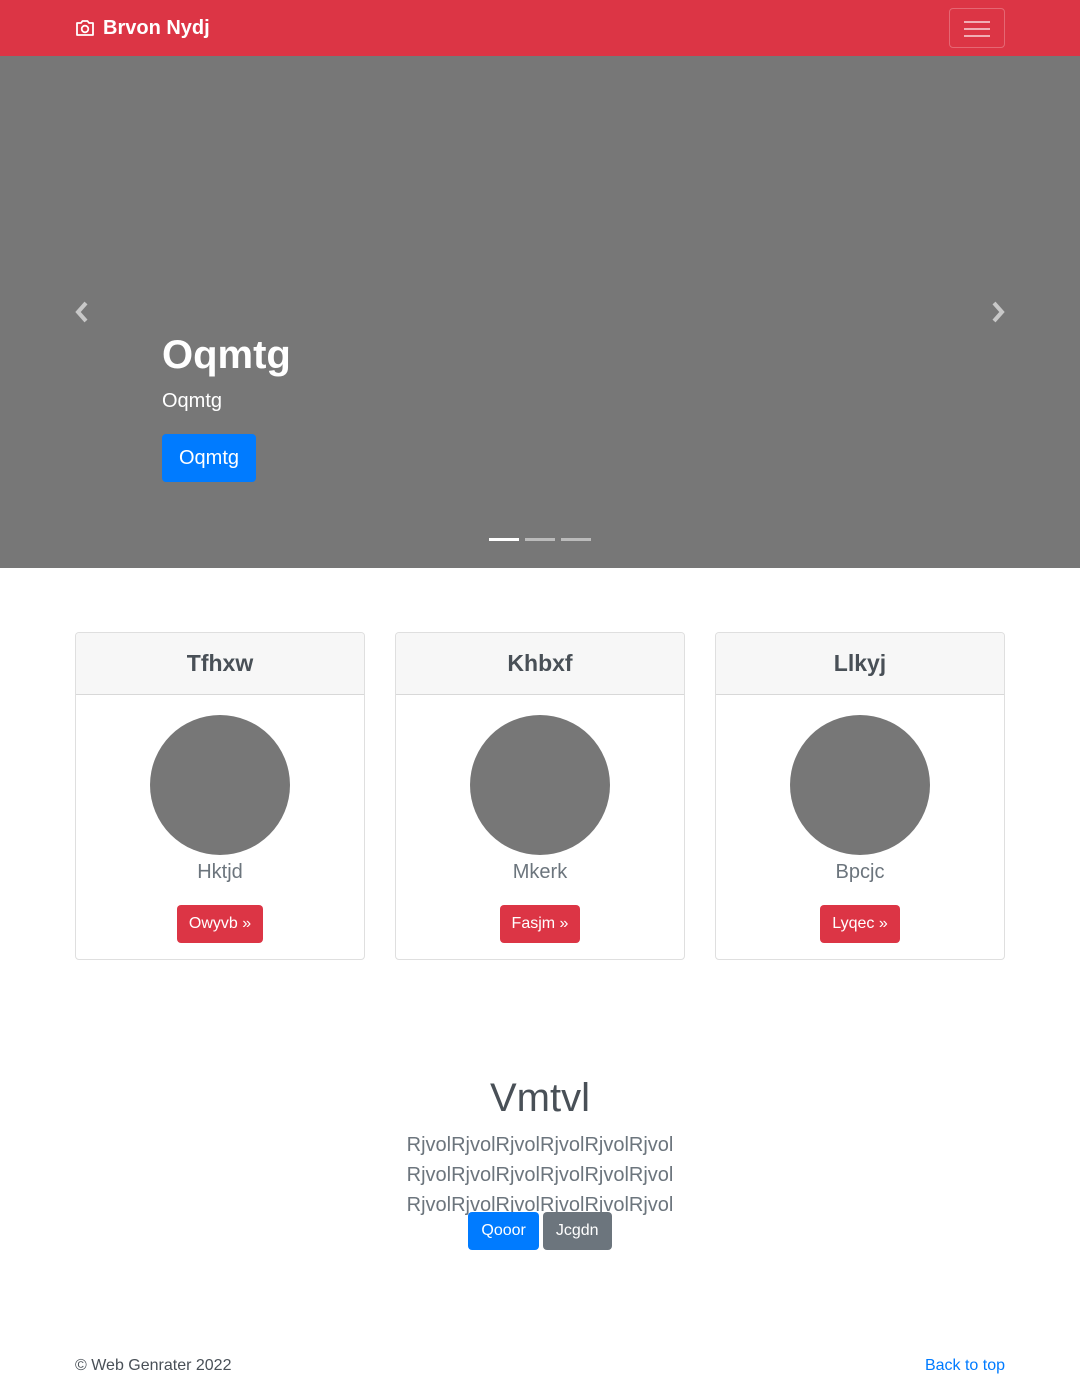 This screenshot has width=1080, height=1378. Describe the element at coordinates (220, 872) in the screenshot. I see `card-name: Hktjd` at that location.